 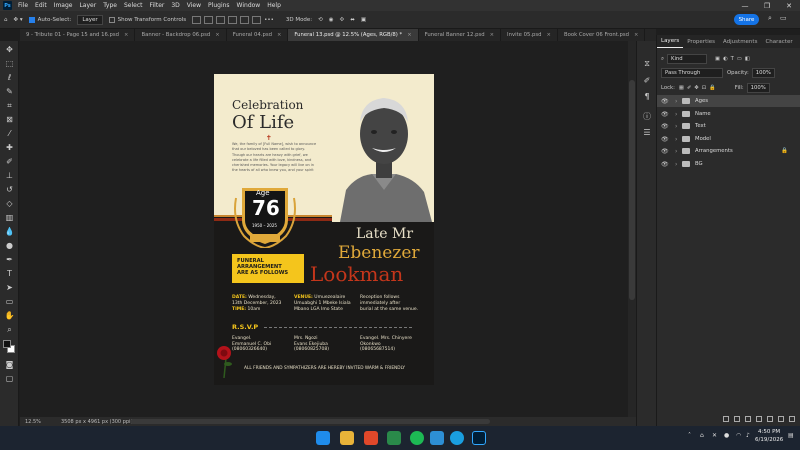 What do you see at coordinates (689, 435) in the screenshot?
I see `chevron-up-icon: ˄` at bounding box center [689, 435].